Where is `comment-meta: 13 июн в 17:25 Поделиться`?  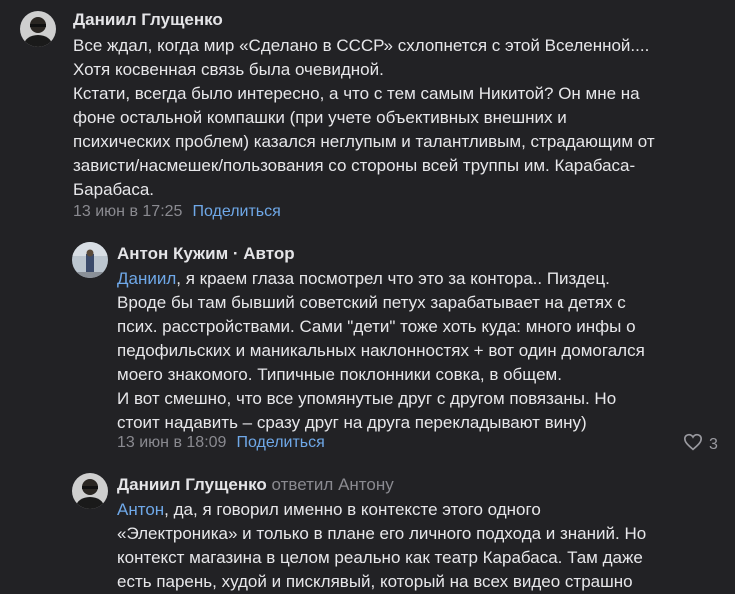
comment-meta: 13 июн в 17:25 Поделиться is located at coordinates (177, 212).